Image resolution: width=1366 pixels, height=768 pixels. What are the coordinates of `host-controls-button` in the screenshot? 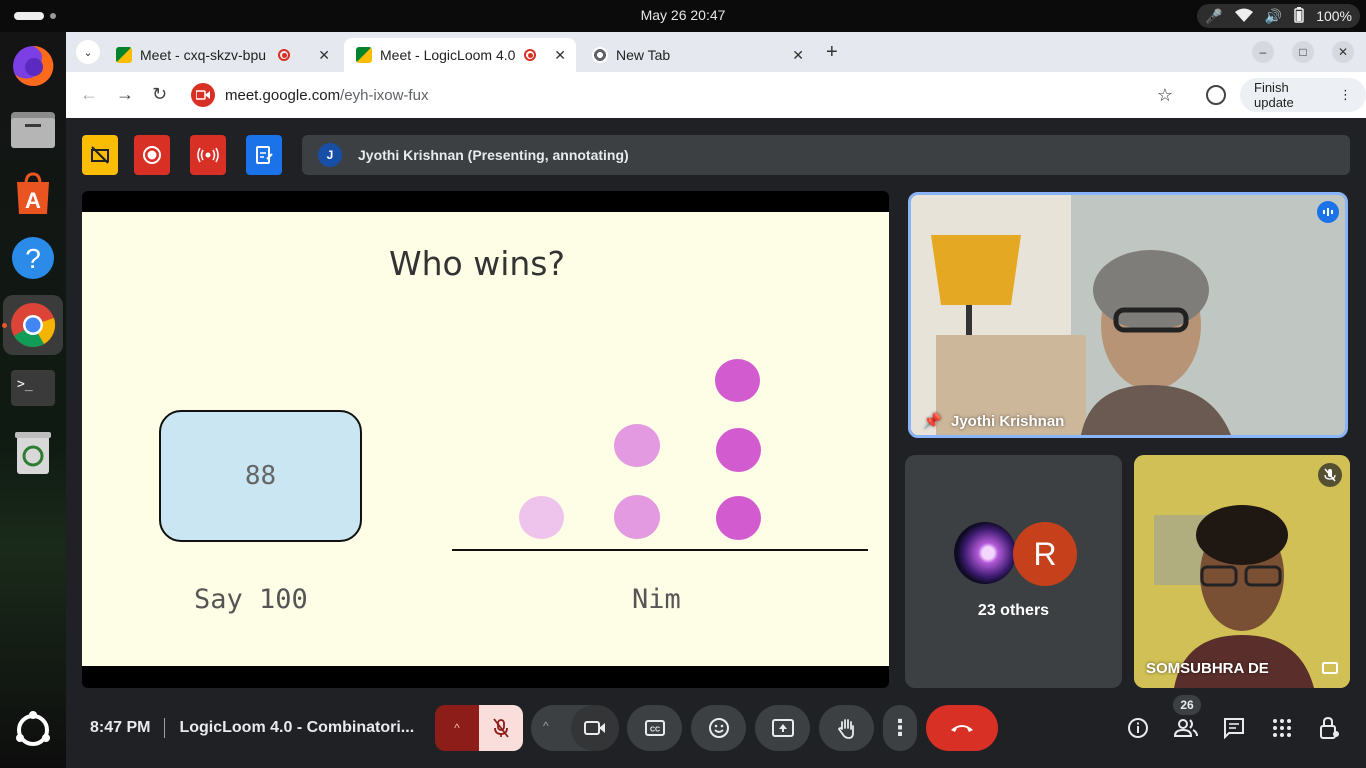 It's located at (1330, 728).